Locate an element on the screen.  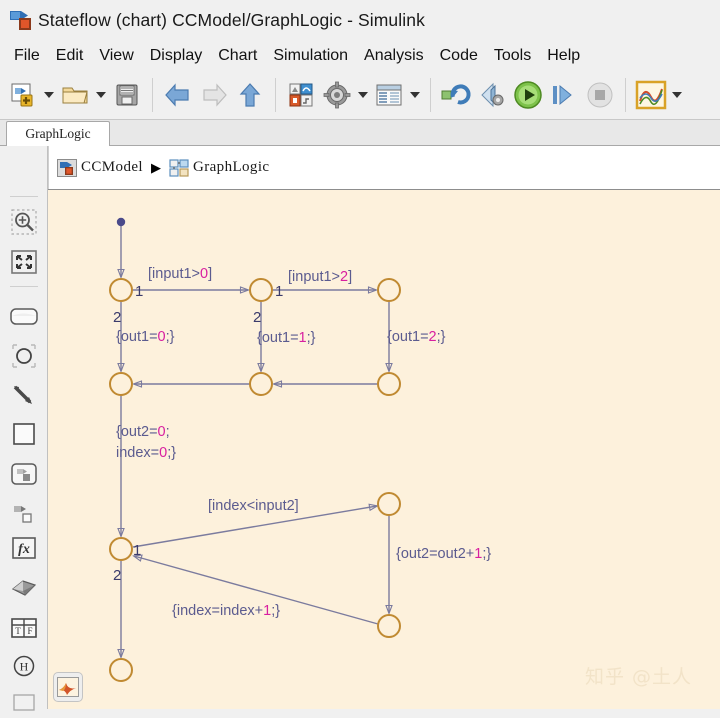
chart-palette: fx T F H is located at coordinates (24, 428).